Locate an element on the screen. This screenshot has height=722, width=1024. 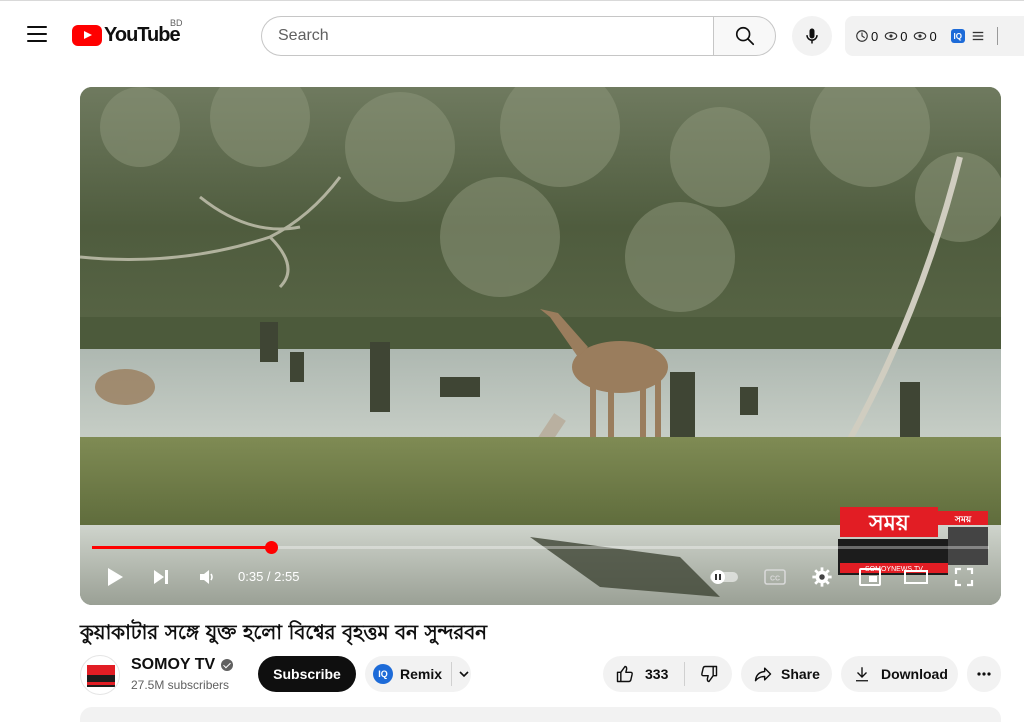
share-label: Share is located at coordinates (800, 674).